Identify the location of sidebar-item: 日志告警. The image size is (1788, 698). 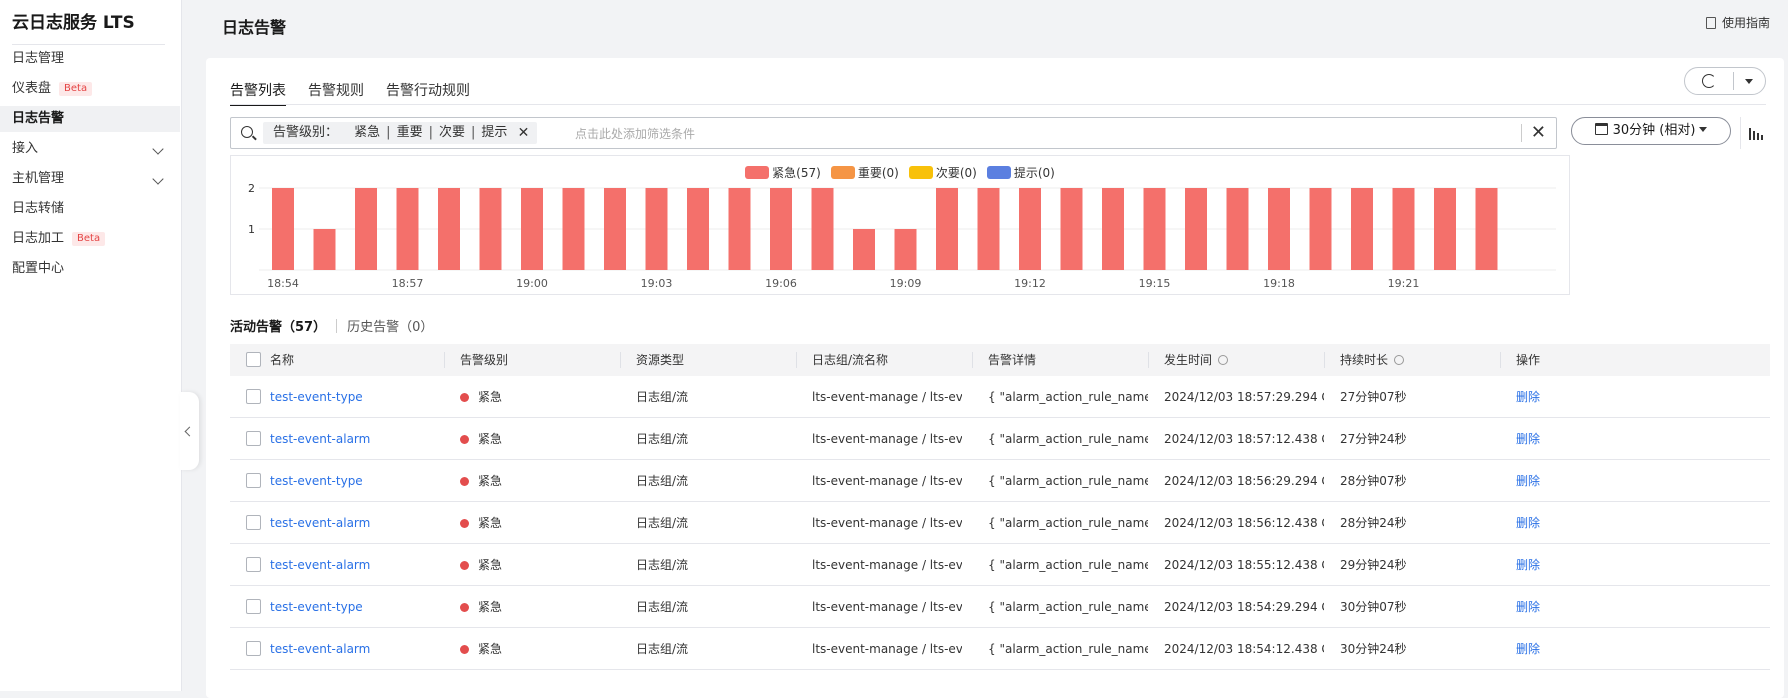
(90, 119).